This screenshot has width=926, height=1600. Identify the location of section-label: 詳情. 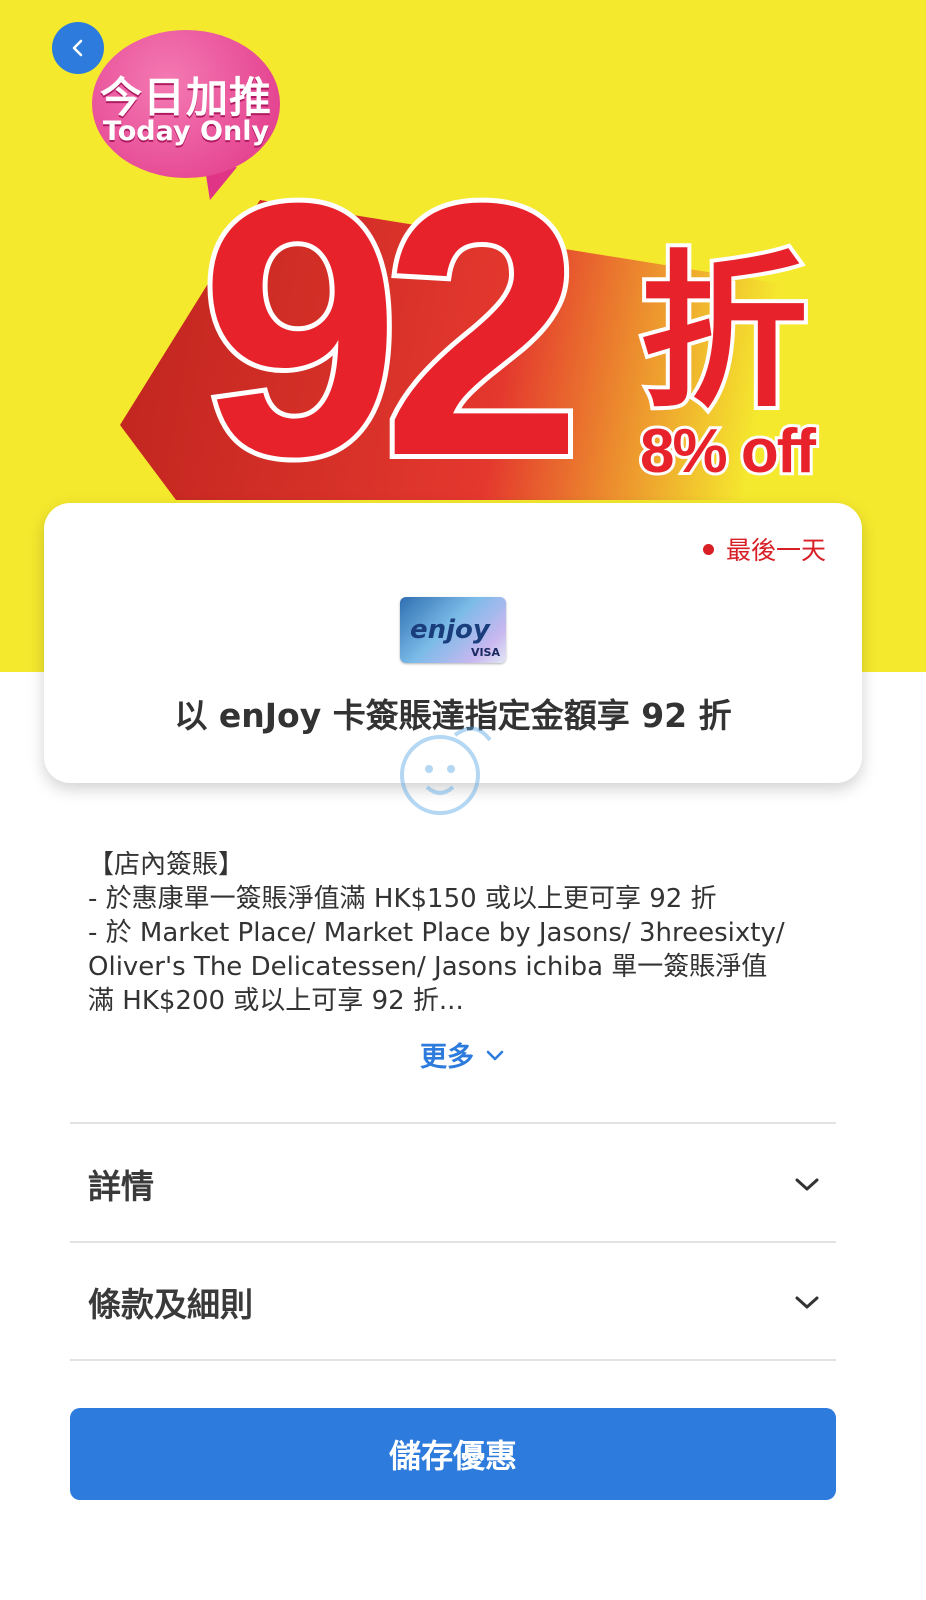
(121, 1186).